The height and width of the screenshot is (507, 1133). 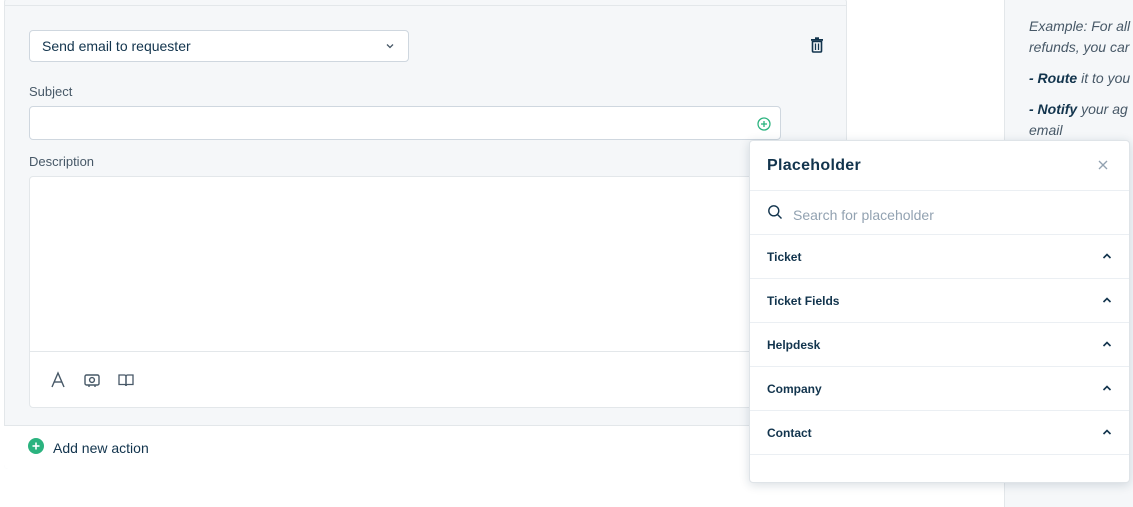 I want to click on category-contact: Contact, so click(x=939, y=433).